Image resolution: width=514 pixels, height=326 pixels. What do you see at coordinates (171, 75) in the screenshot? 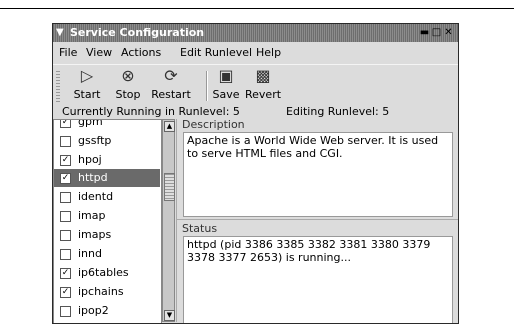
I see `restart-icon: ⟳` at bounding box center [171, 75].